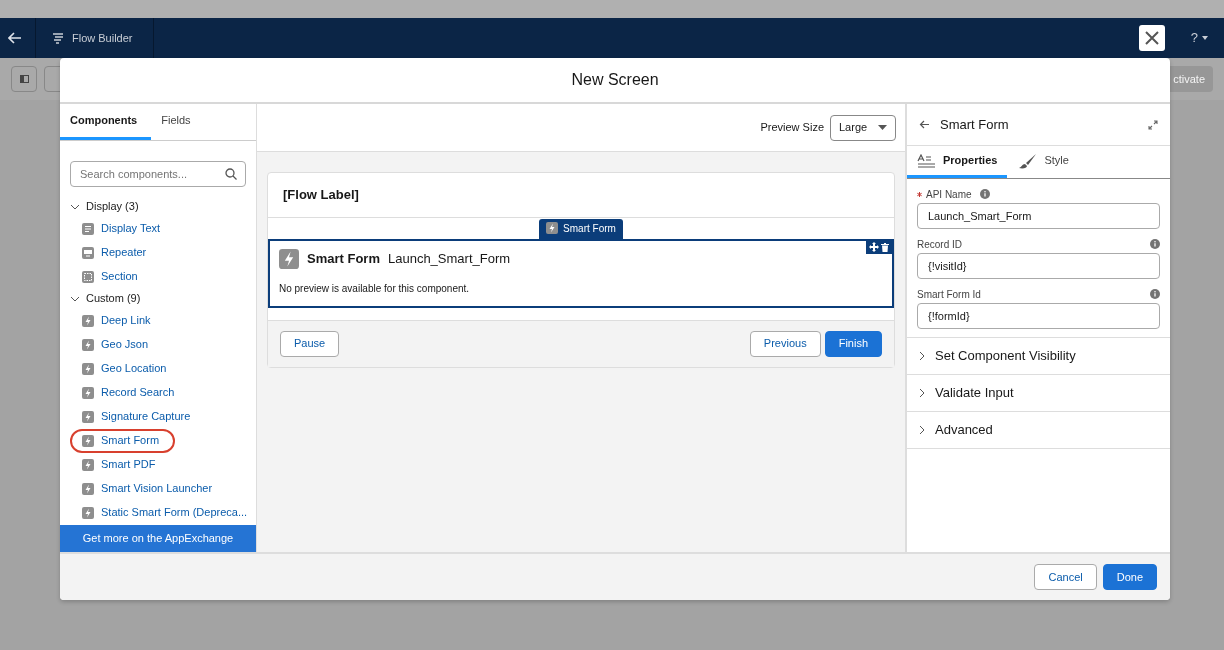 The width and height of the screenshot is (1224, 650). I want to click on panel-title: Smart Form, so click(974, 124).